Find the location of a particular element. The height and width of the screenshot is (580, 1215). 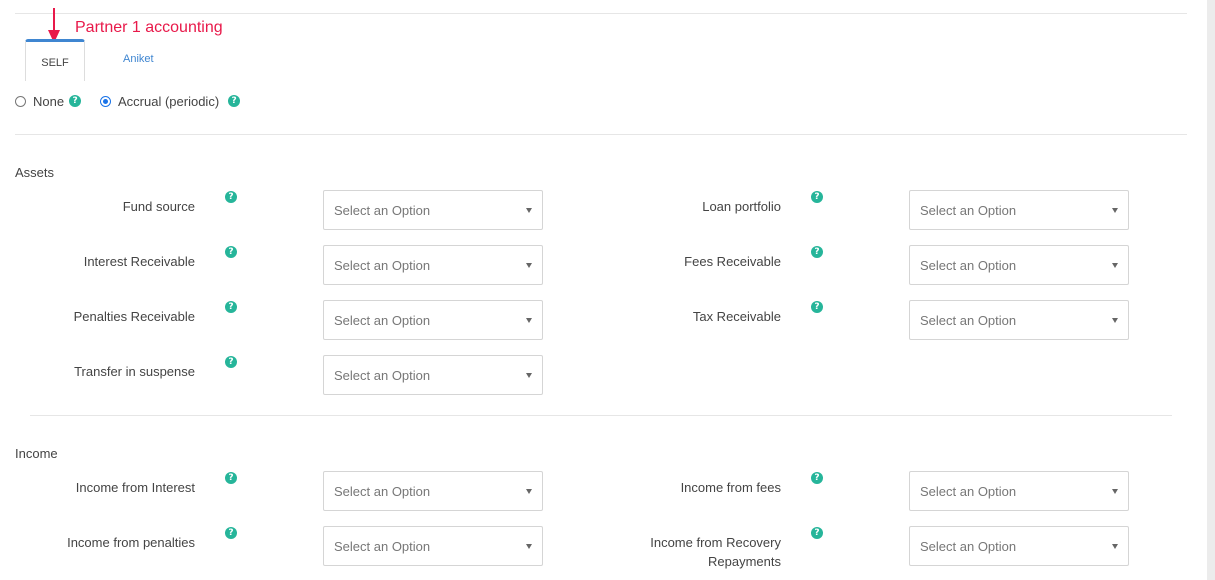

label-interest-receivable: Interest Receivable is located at coordinates (139, 261).